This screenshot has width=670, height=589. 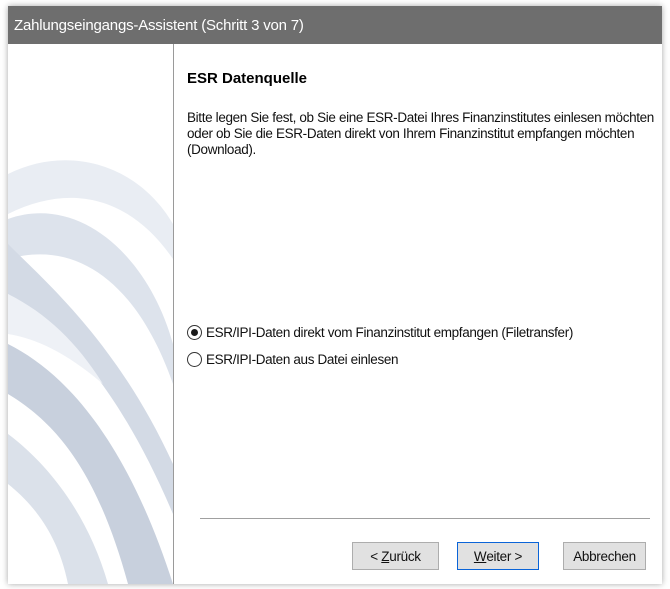 What do you see at coordinates (480, 556) in the screenshot?
I see `next-button-mnemonic: W` at bounding box center [480, 556].